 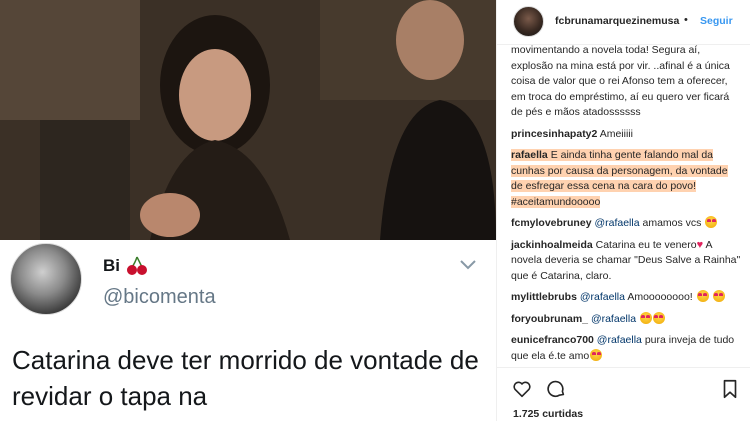 I want to click on comment-username: jackinhoalmeida, so click(x=552, y=245).